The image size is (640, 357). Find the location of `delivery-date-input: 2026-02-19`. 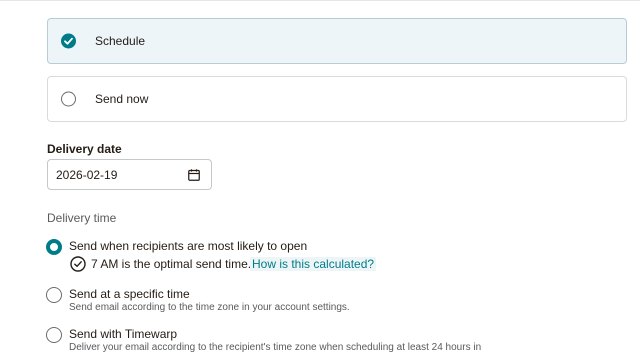

delivery-date-input: 2026-02-19 is located at coordinates (129, 174).